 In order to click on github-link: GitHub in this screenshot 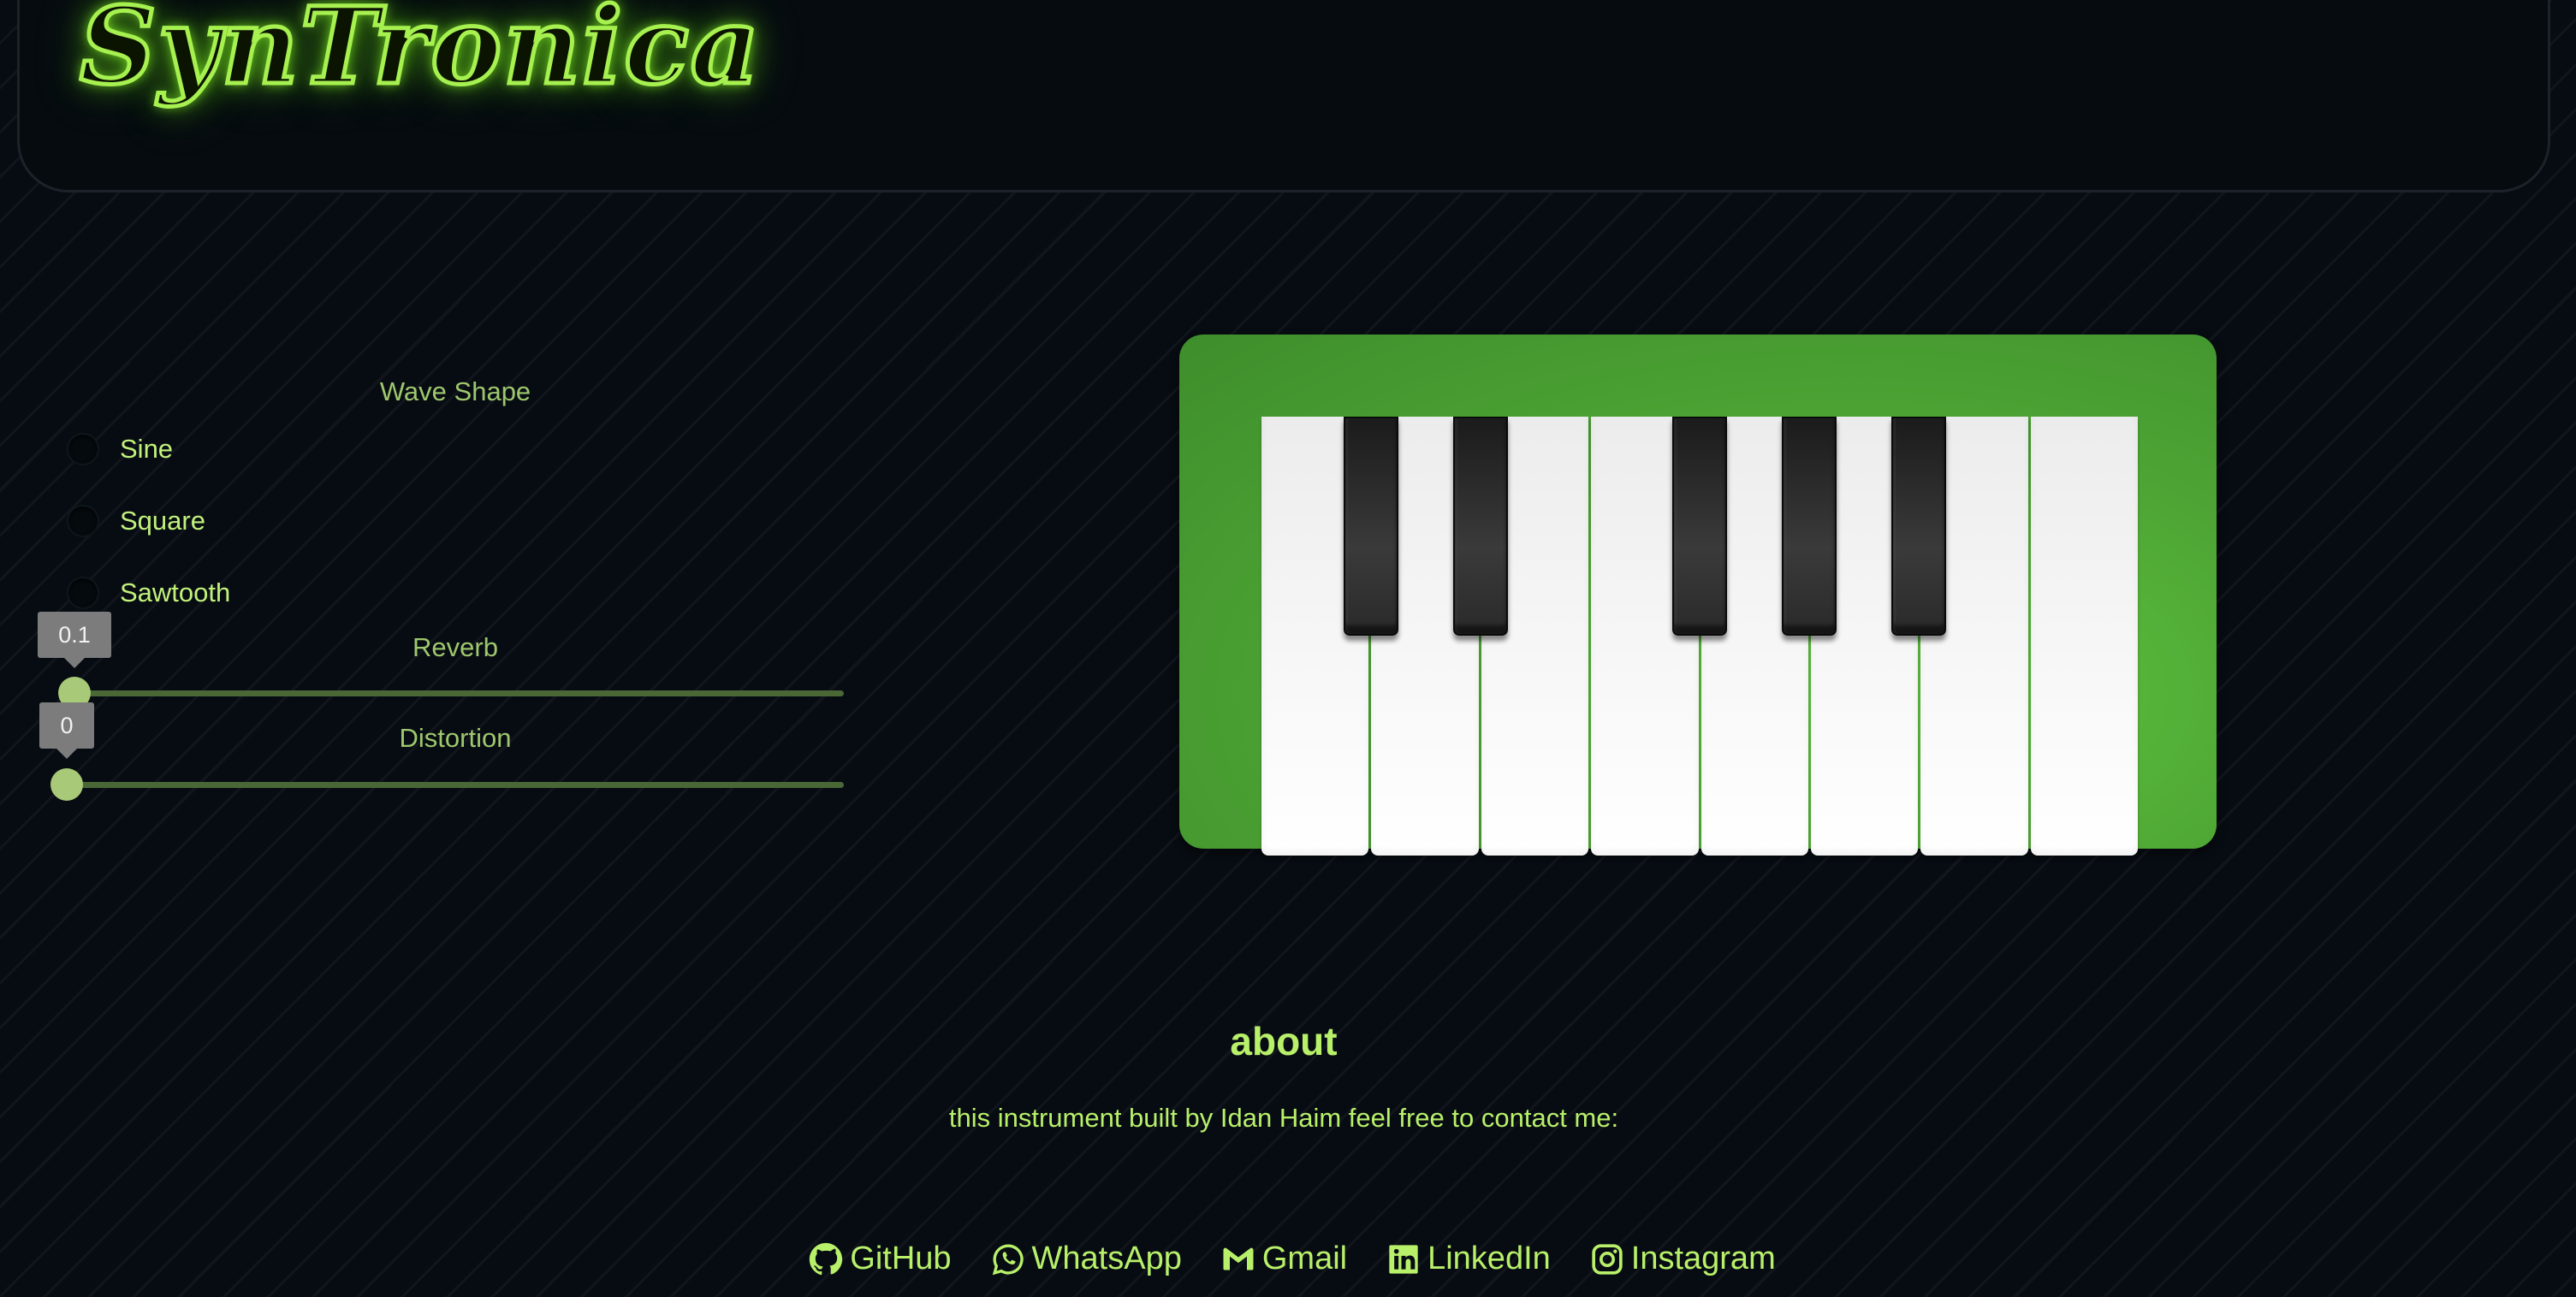, I will do `click(880, 1259)`.